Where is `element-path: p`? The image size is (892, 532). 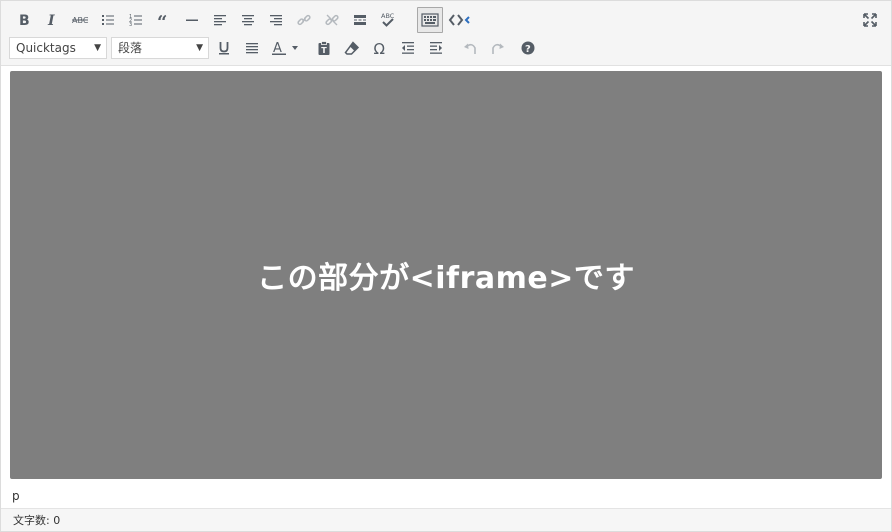
element-path: p is located at coordinates (16, 496).